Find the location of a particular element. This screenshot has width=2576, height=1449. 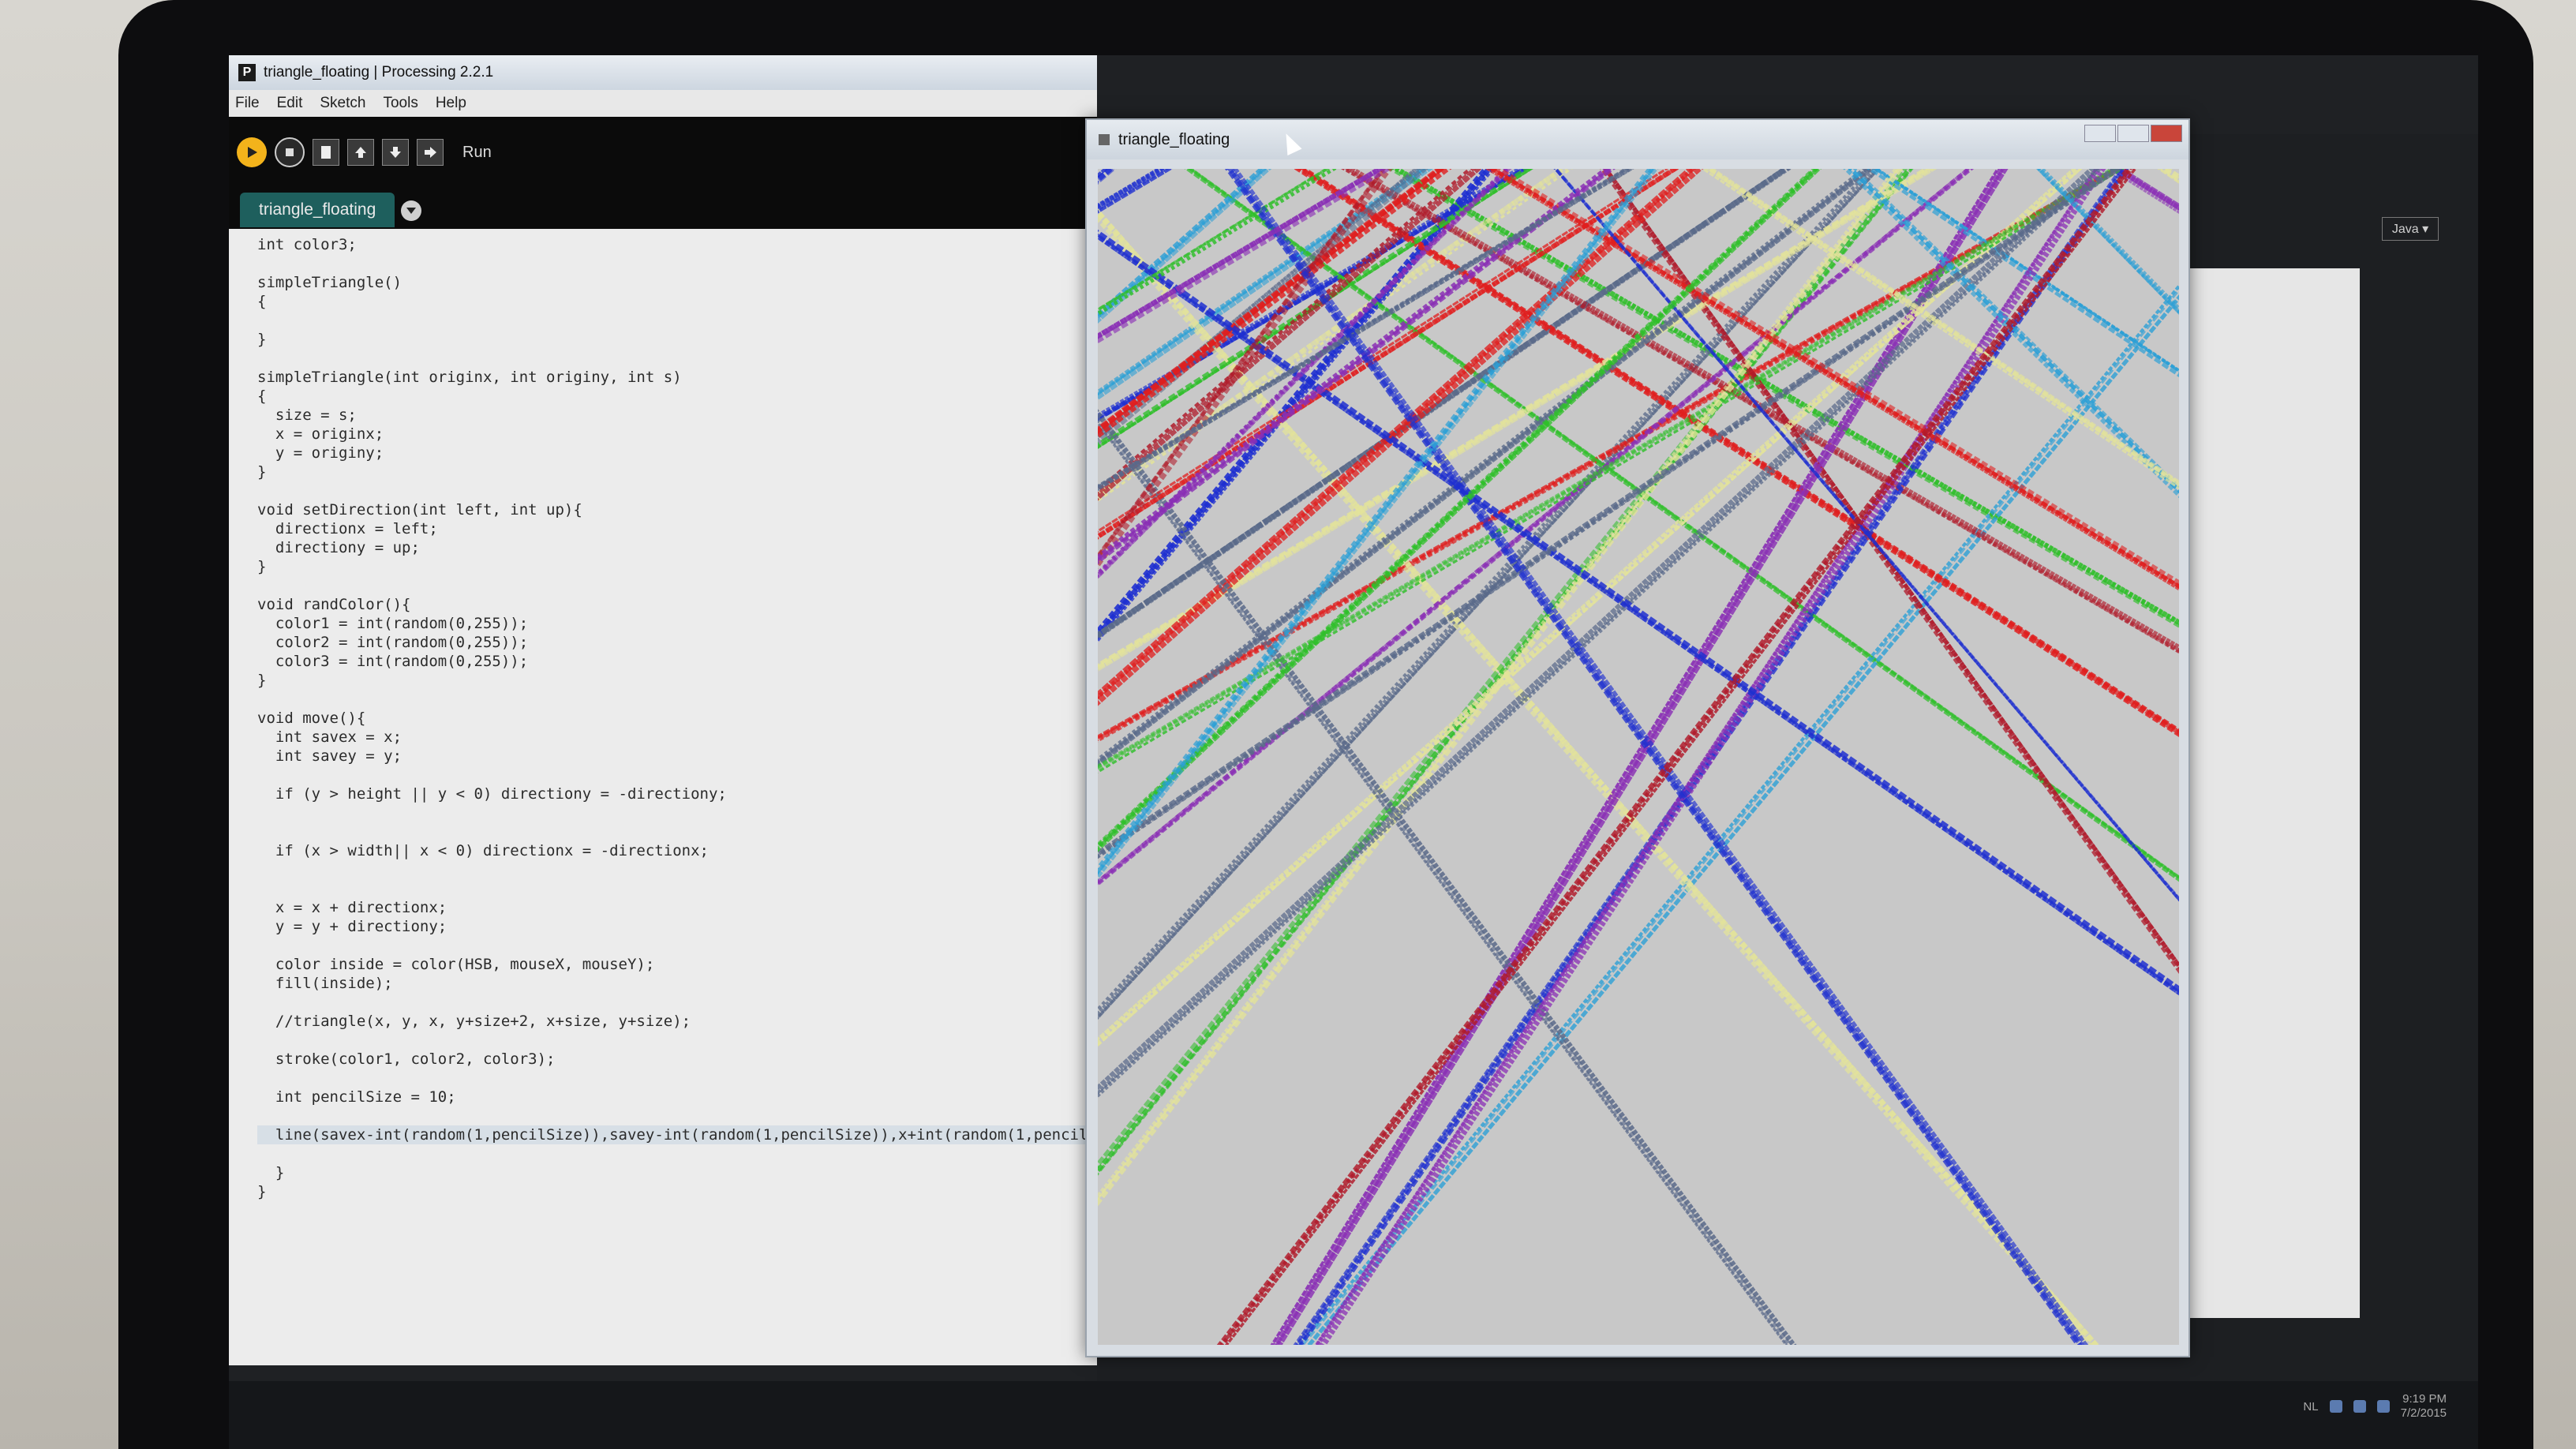

arrow-right-icon is located at coordinates (430, 152).